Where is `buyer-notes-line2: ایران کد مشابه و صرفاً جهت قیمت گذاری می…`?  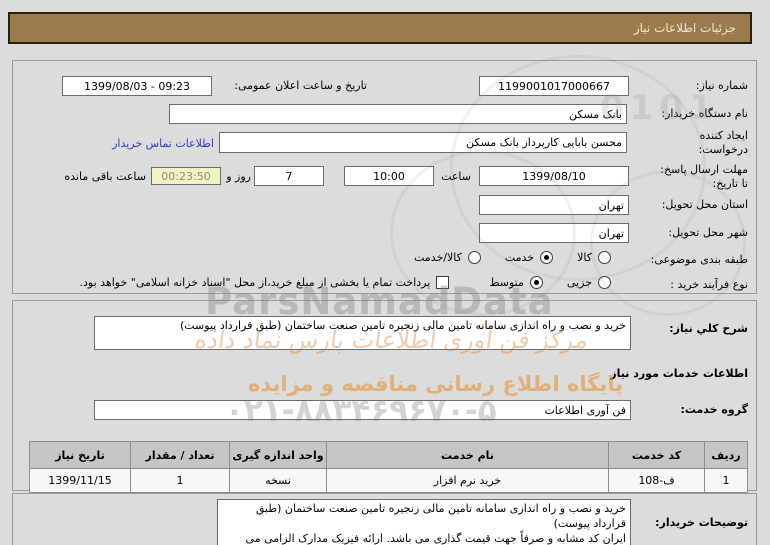 buyer-notes-line2: ایران کد مشابه و صرفاً جهت قیمت گذاری می… is located at coordinates (435, 538).